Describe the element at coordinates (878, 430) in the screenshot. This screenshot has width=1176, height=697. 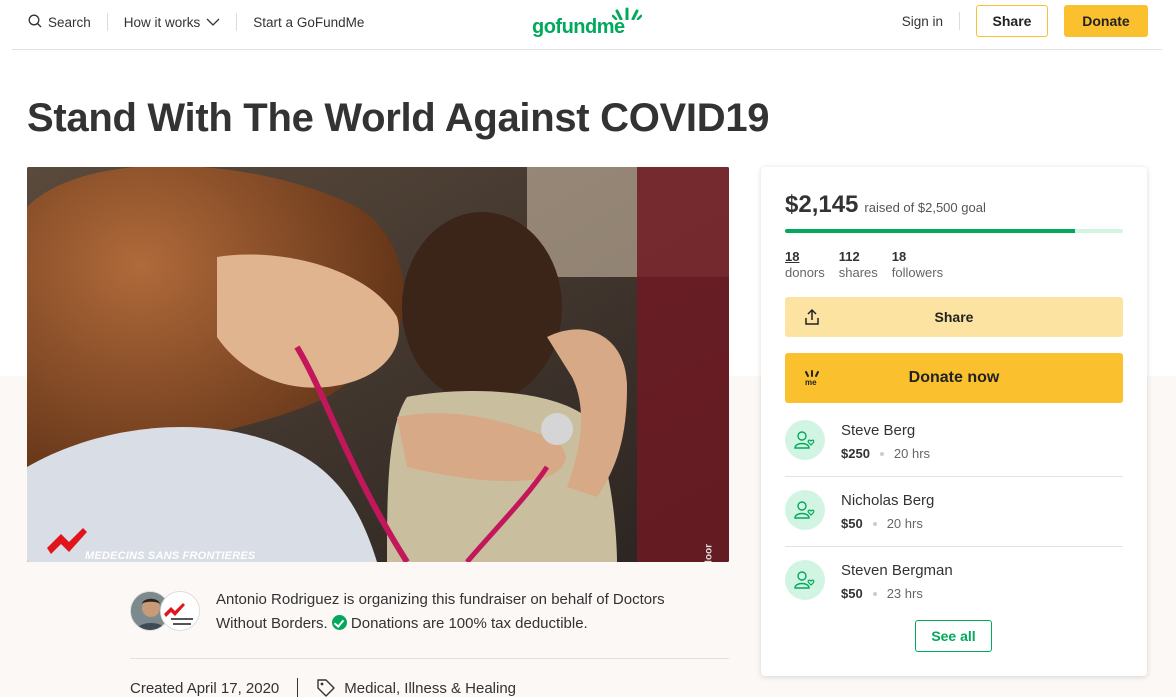
I see `donor-name: Steve Berg` at that location.